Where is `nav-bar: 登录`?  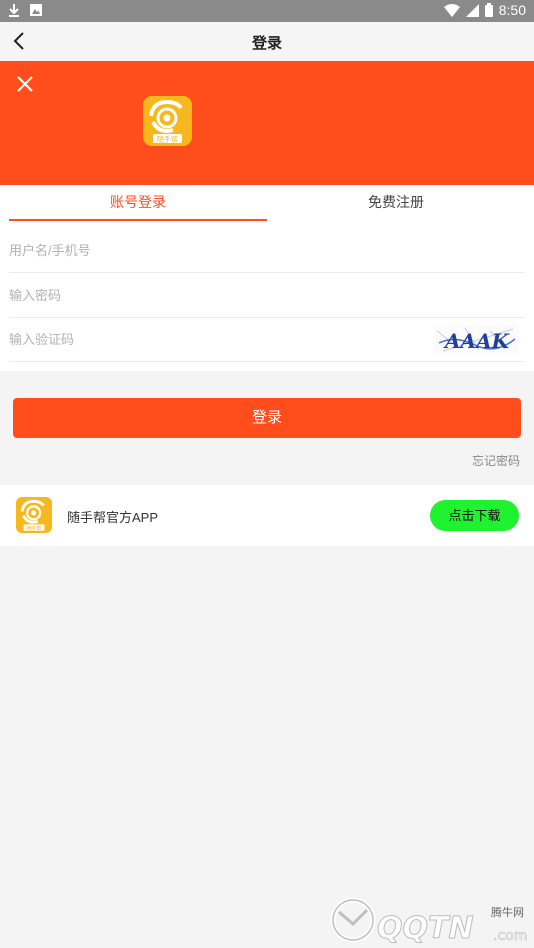 nav-bar: 登录 is located at coordinates (267, 41).